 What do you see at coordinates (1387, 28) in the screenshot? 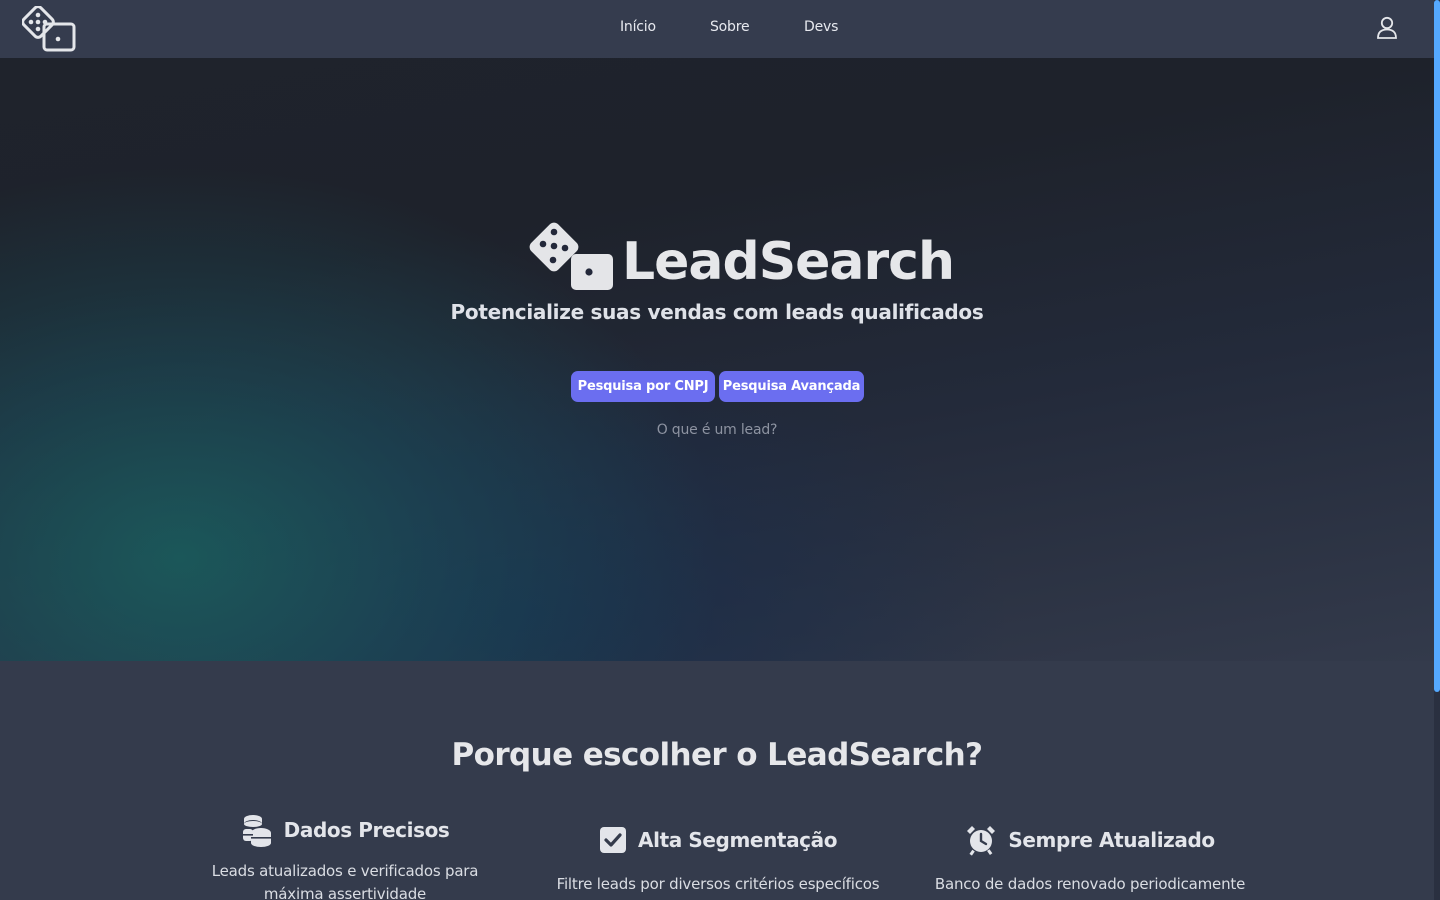
I see `user-icon` at bounding box center [1387, 28].